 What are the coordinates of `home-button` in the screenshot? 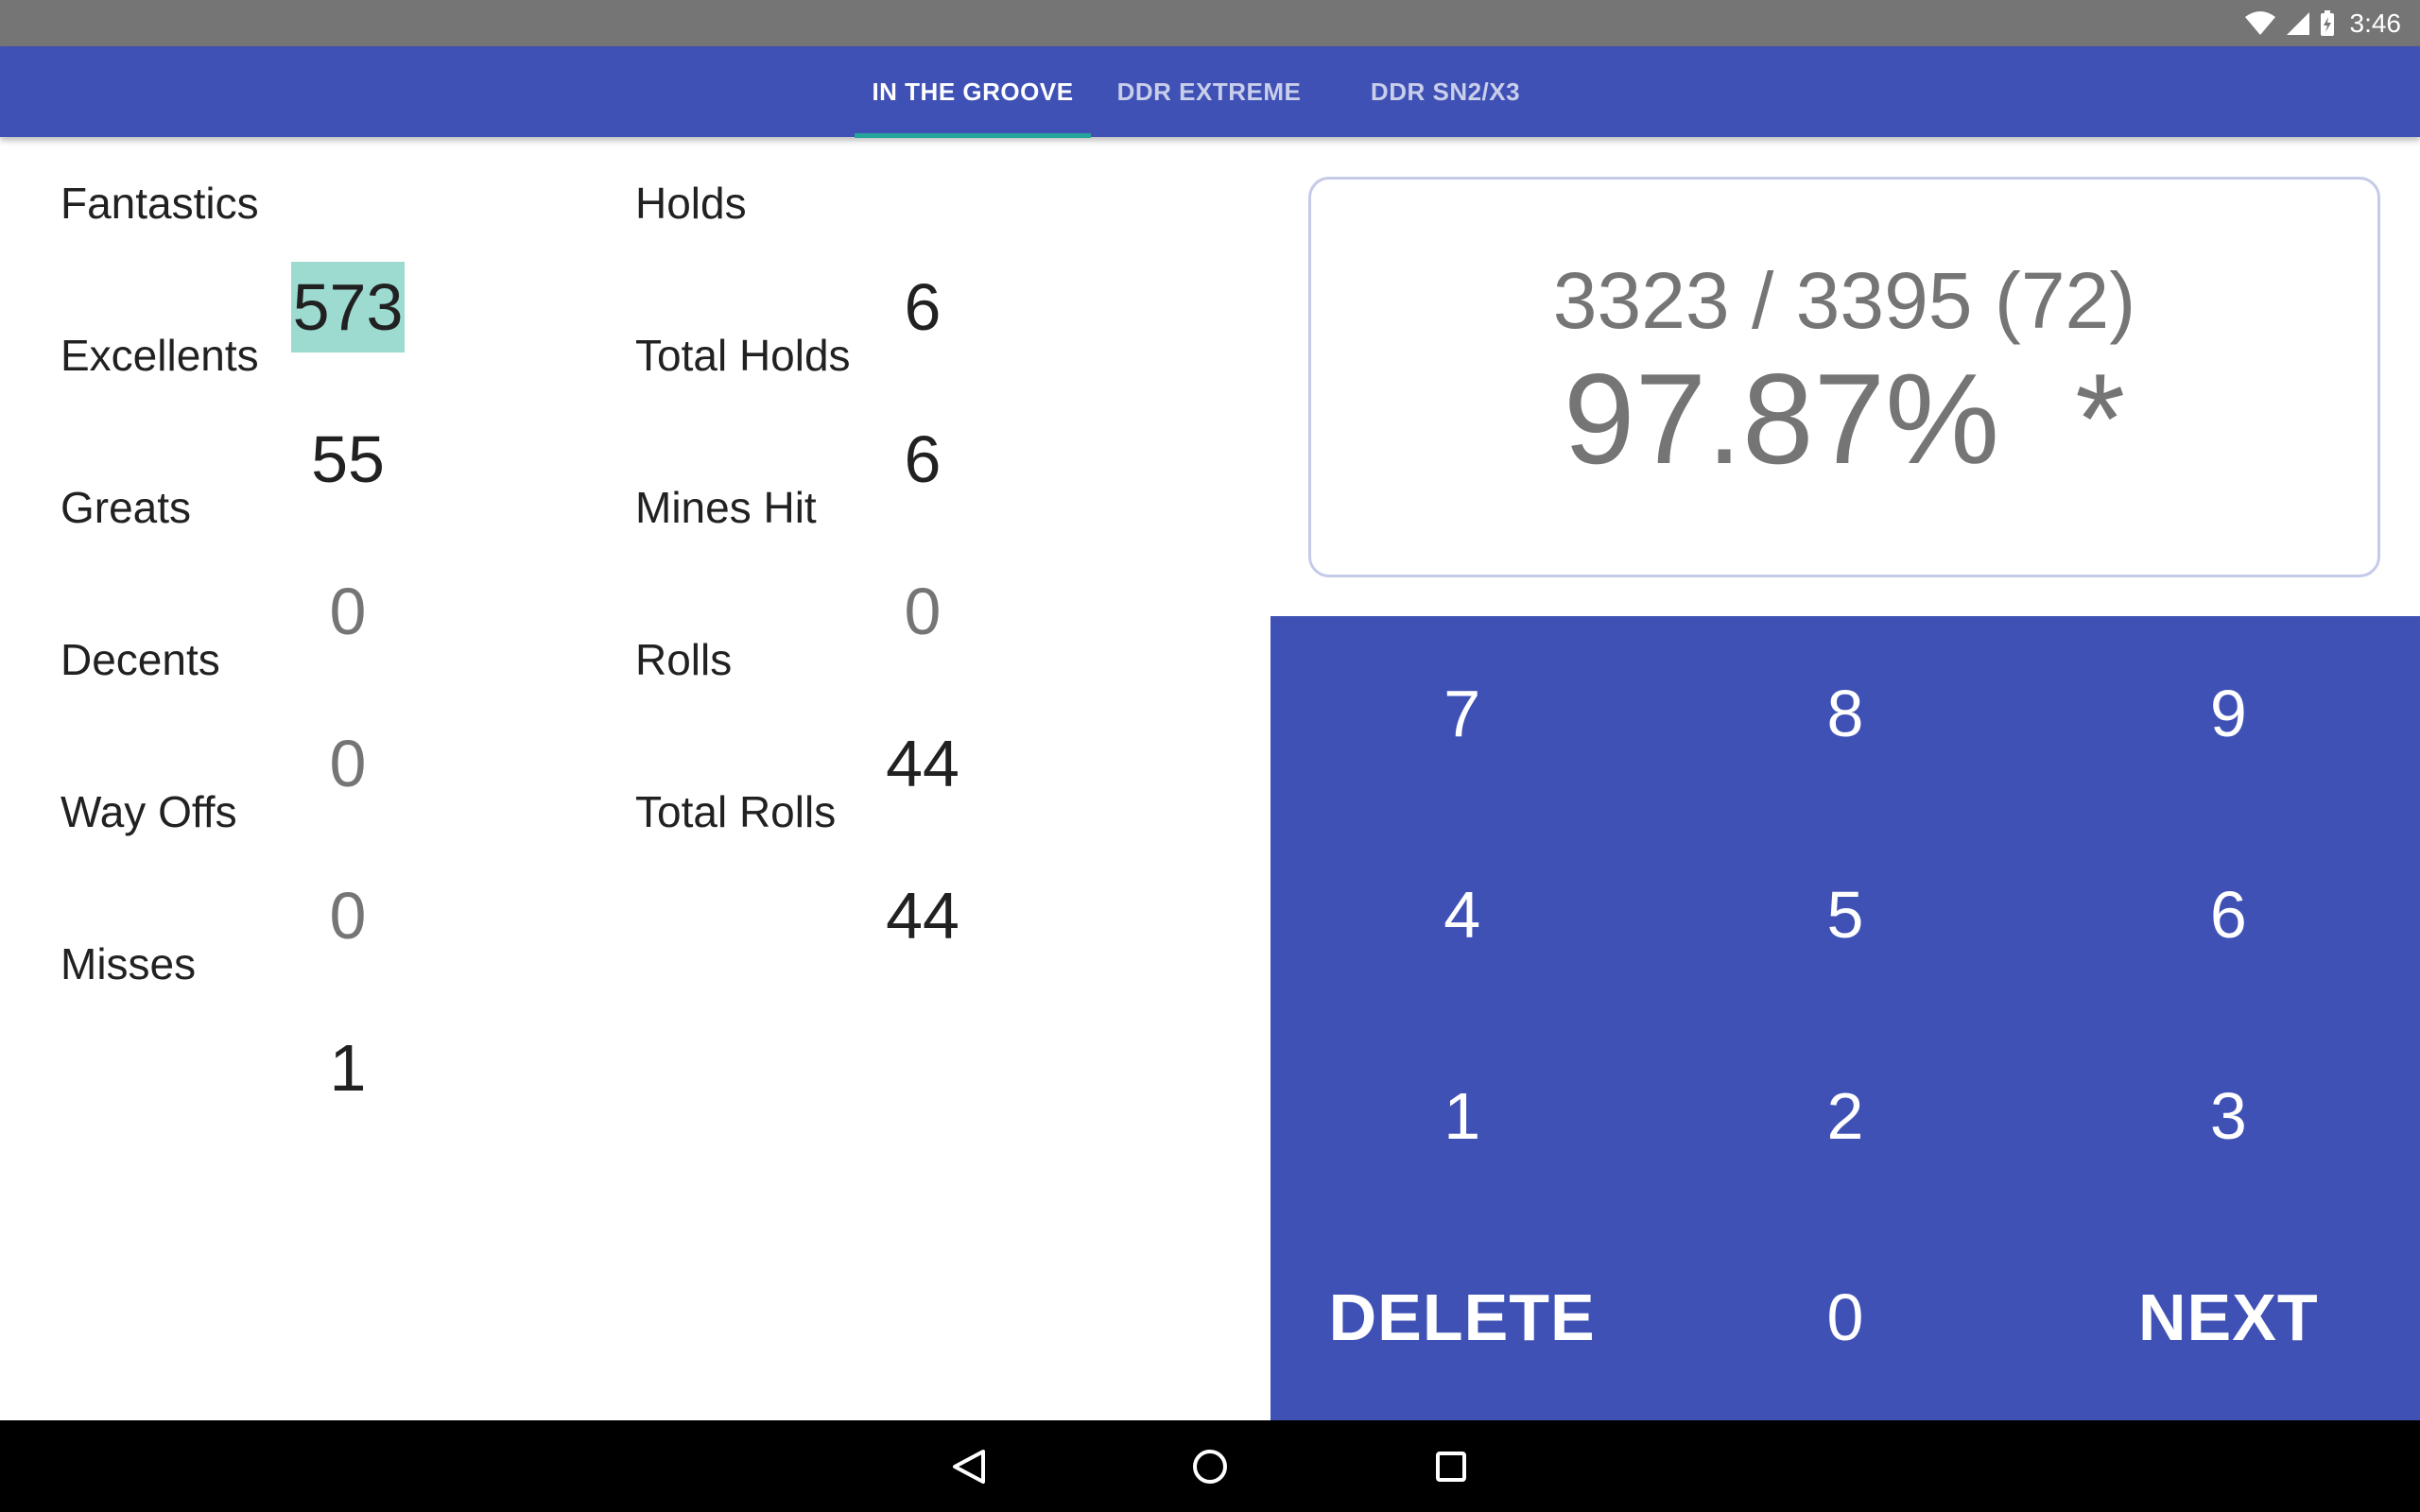 It's located at (1210, 1466).